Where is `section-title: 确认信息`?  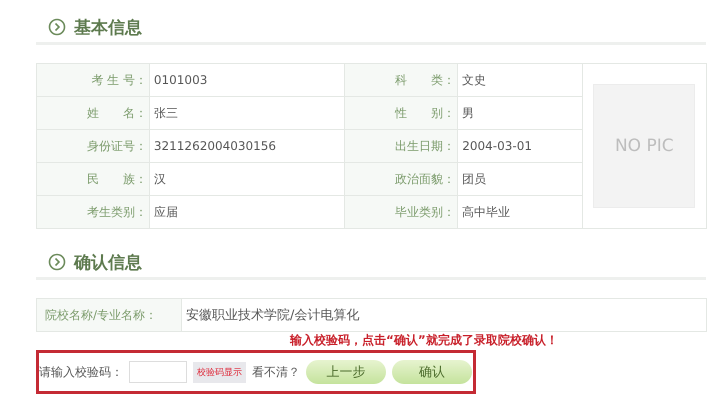
section-title: 确认信息 is located at coordinates (108, 263).